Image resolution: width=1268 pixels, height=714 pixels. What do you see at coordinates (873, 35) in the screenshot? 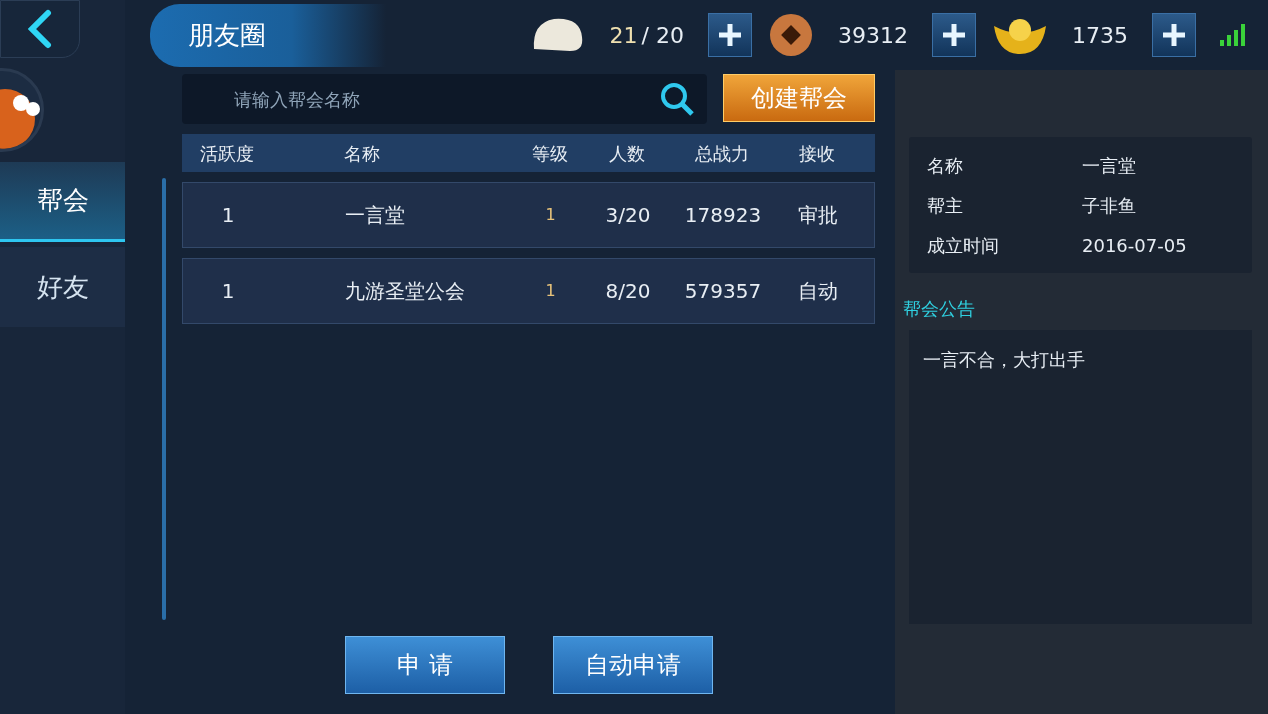
I see `resource-value: 39312` at bounding box center [873, 35].